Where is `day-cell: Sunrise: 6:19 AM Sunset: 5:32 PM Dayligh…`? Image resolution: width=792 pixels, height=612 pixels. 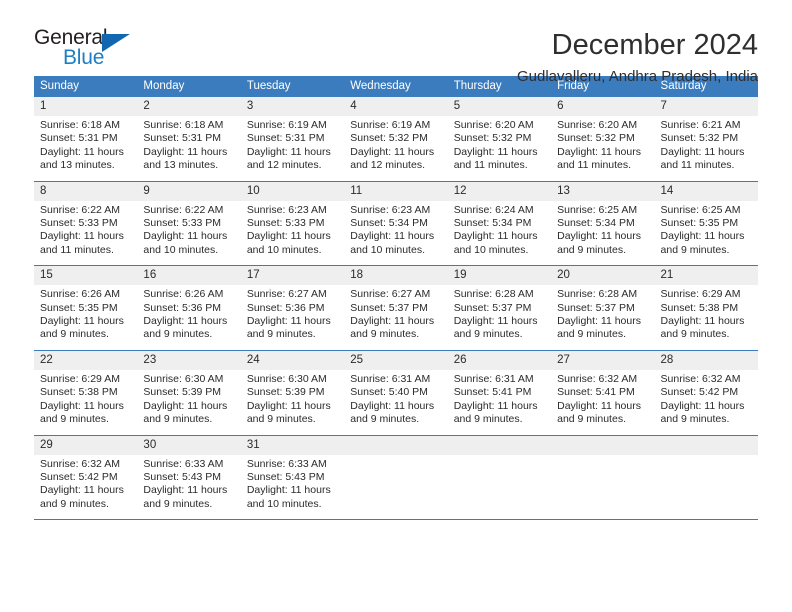
day-cell: Sunrise: 6:19 AM Sunset: 5:32 PM Dayligh… is located at coordinates (395, 148).